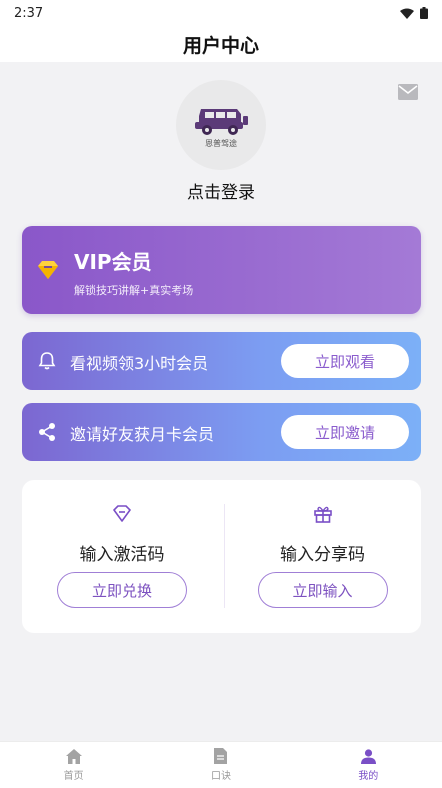  Describe the element at coordinates (221, 361) in the screenshot. I see `watch-video-banner: 看视频领3小时会员 立即观看` at that location.